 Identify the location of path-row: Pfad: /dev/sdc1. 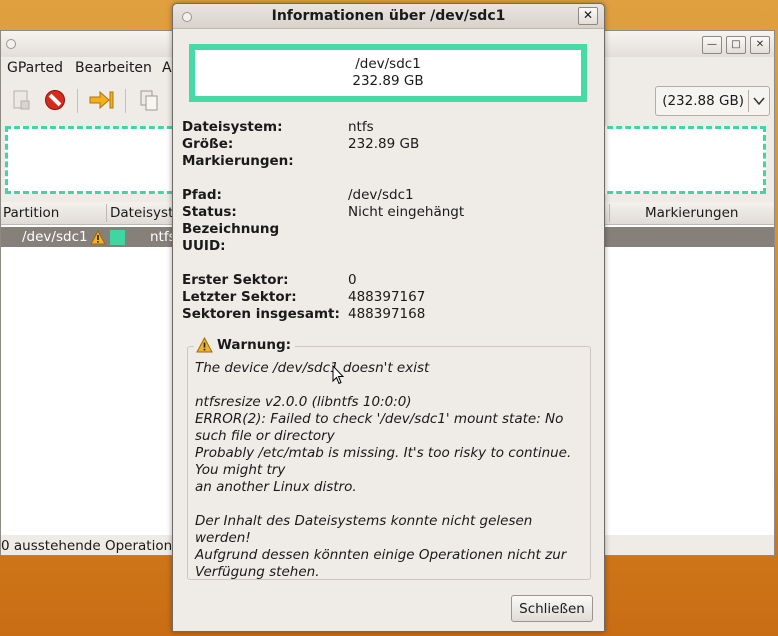
(388, 195).